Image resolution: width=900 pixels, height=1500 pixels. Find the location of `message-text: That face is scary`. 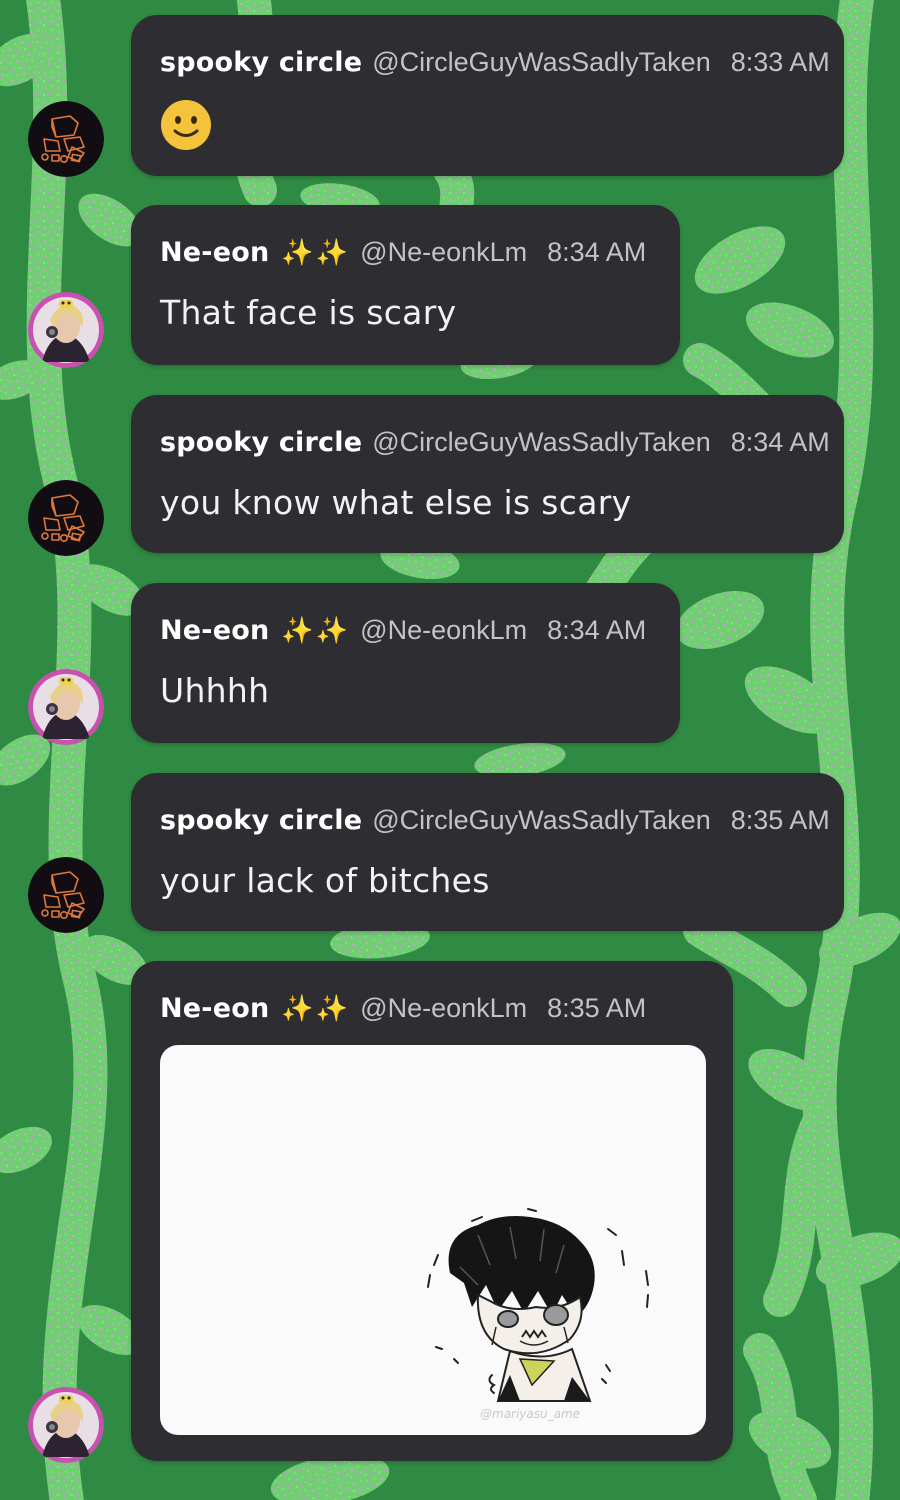

message-text: That face is scary is located at coordinates (308, 312).